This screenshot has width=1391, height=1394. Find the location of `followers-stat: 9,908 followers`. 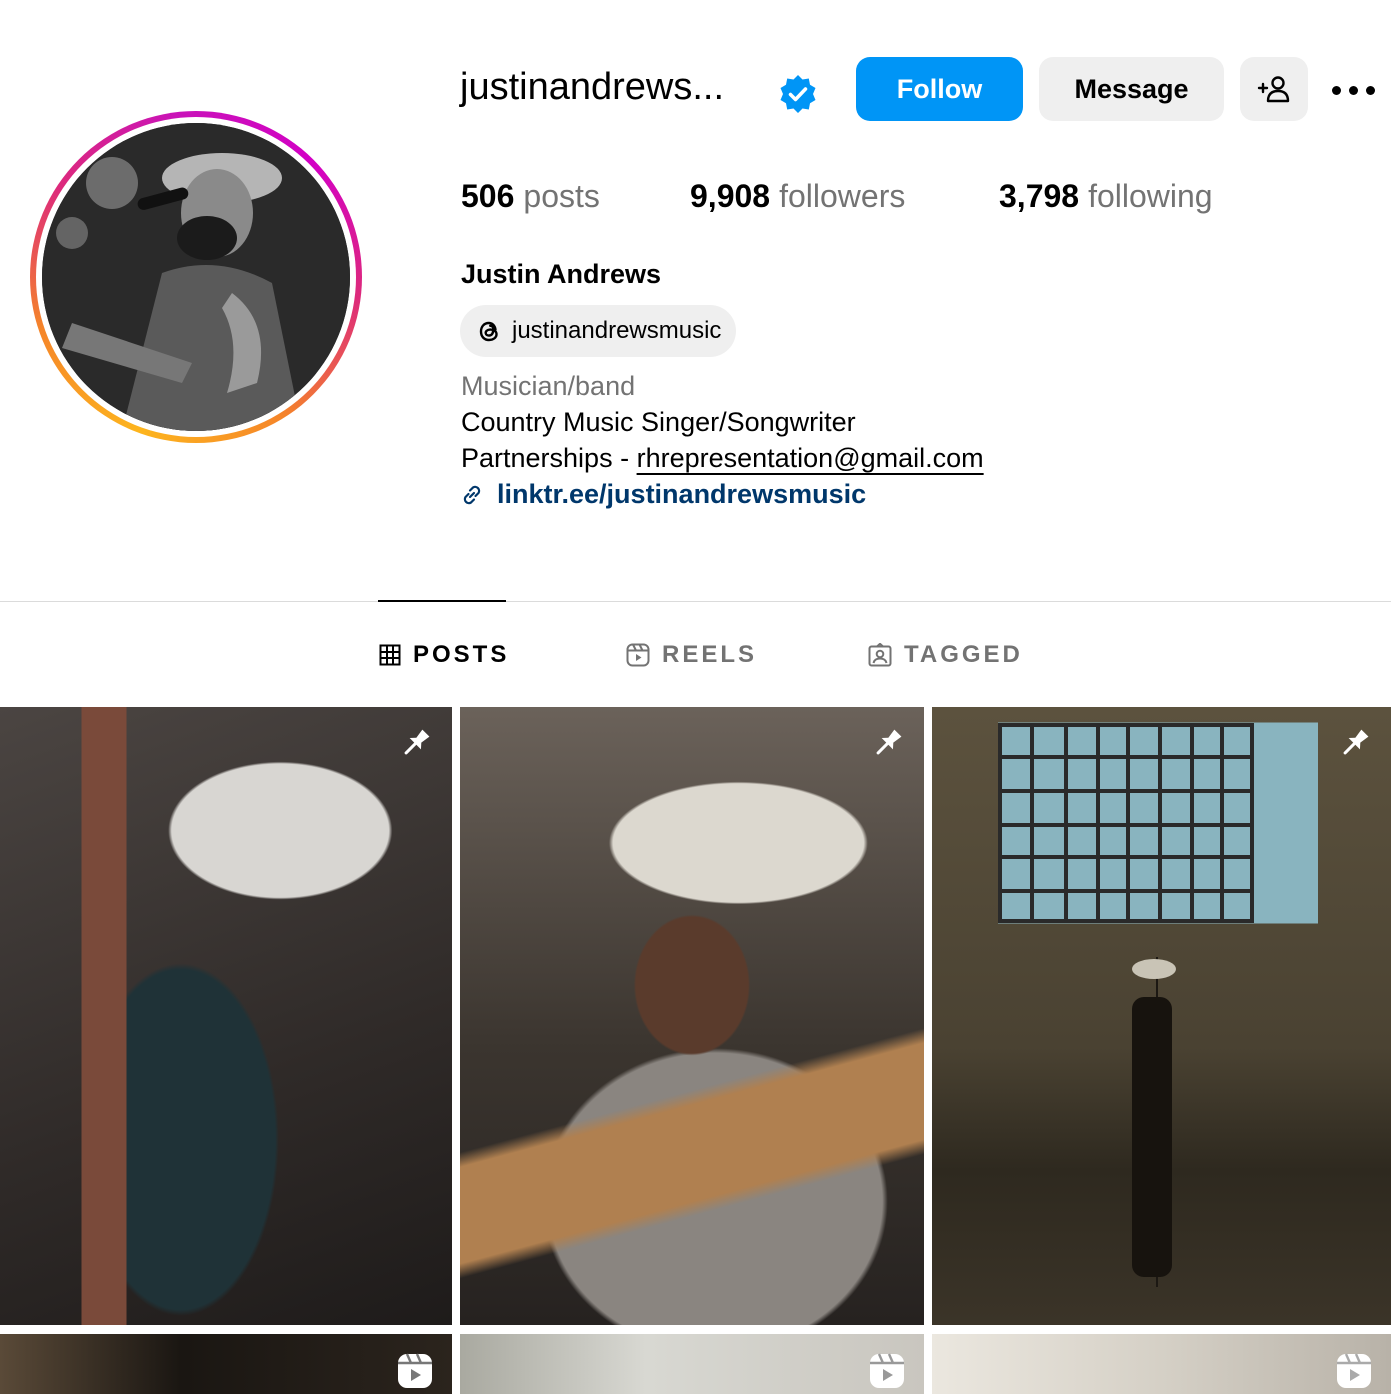

followers-stat: 9,908 followers is located at coordinates (797, 196).